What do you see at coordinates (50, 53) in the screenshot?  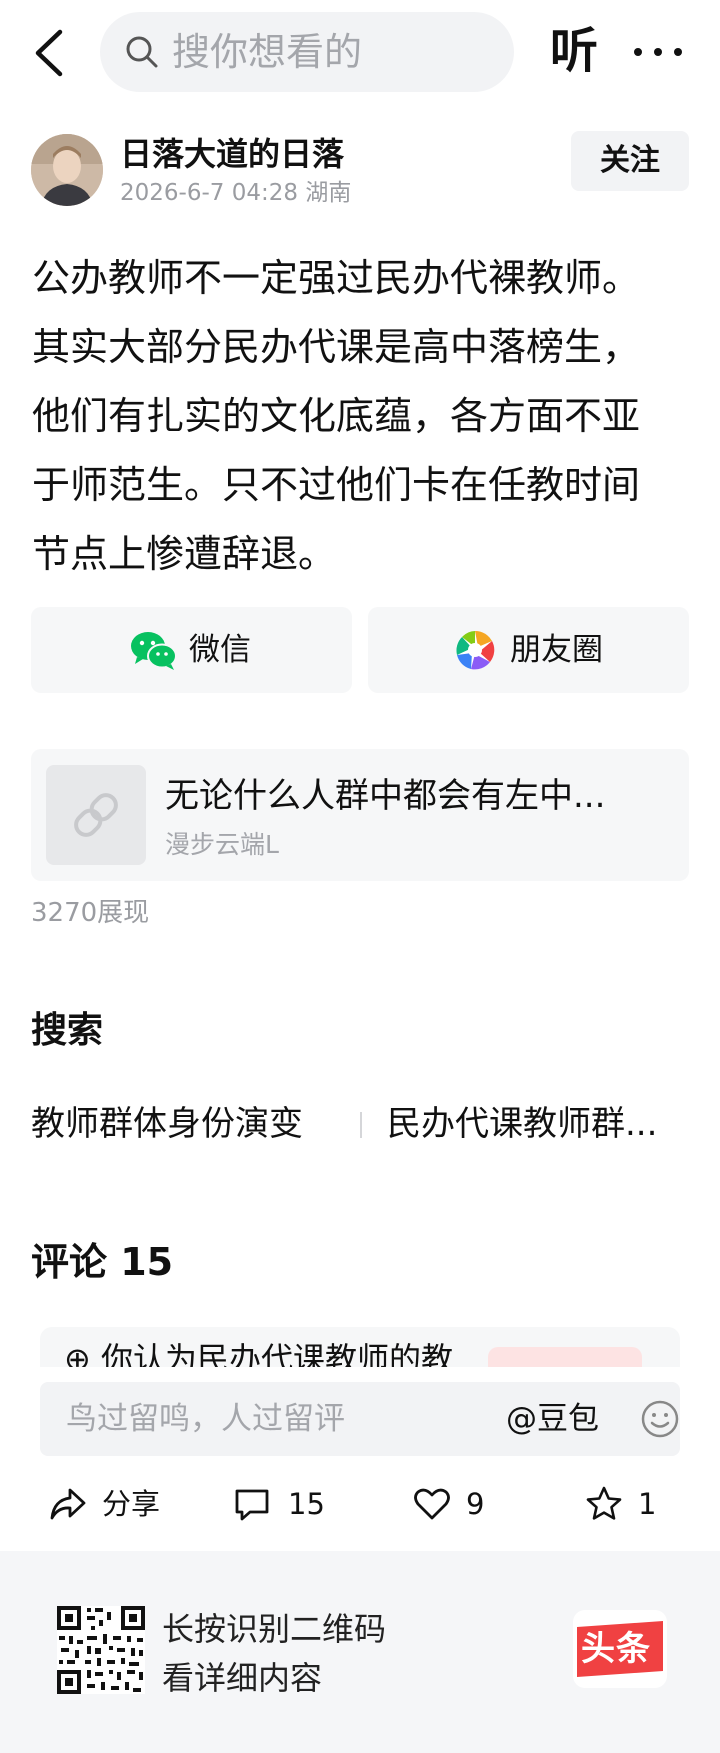 I see `back-icon` at bounding box center [50, 53].